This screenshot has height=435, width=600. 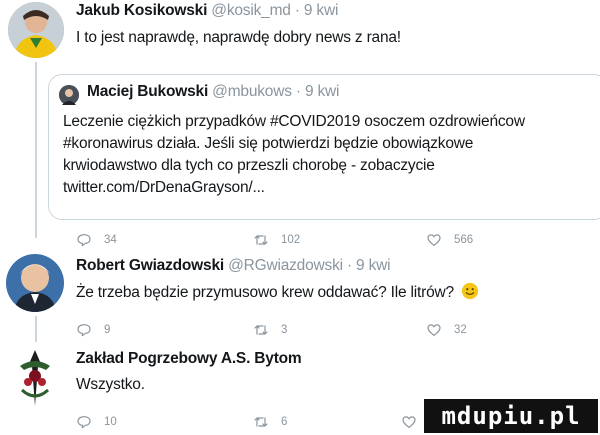 I want to click on author-name: Jakub Kosikowski, so click(x=141, y=10).